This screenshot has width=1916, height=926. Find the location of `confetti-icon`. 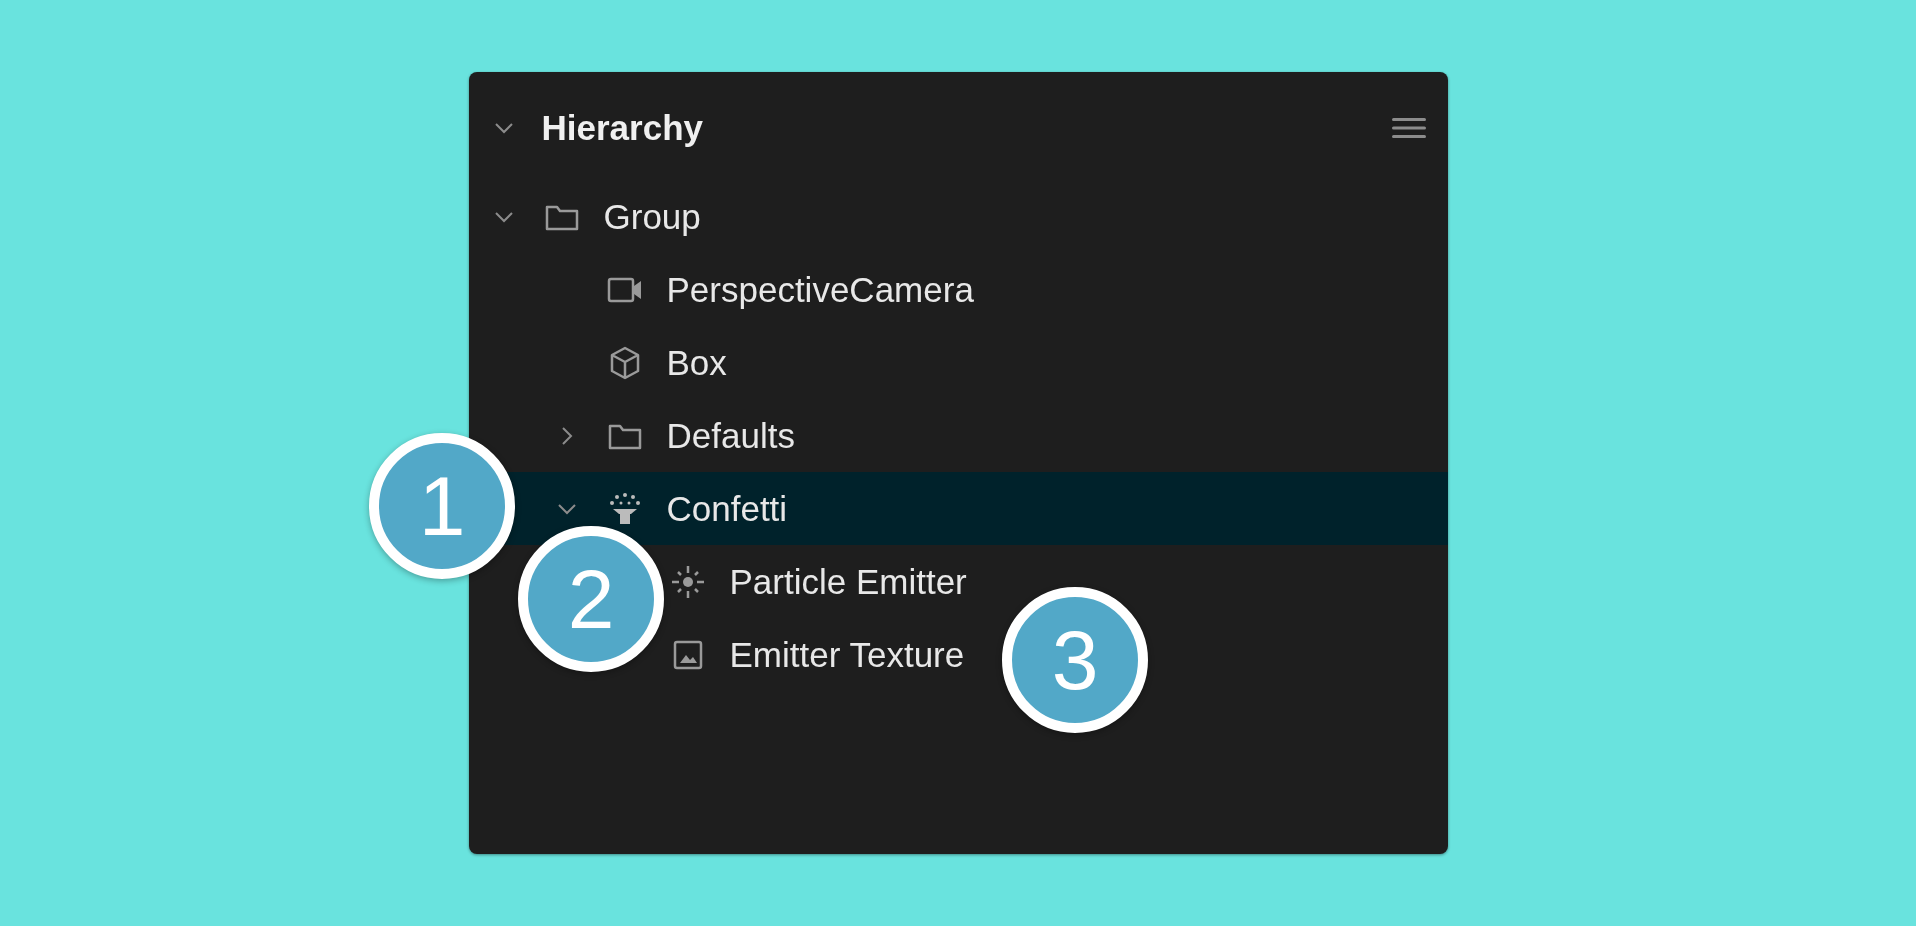

confetti-icon is located at coordinates (624, 508).